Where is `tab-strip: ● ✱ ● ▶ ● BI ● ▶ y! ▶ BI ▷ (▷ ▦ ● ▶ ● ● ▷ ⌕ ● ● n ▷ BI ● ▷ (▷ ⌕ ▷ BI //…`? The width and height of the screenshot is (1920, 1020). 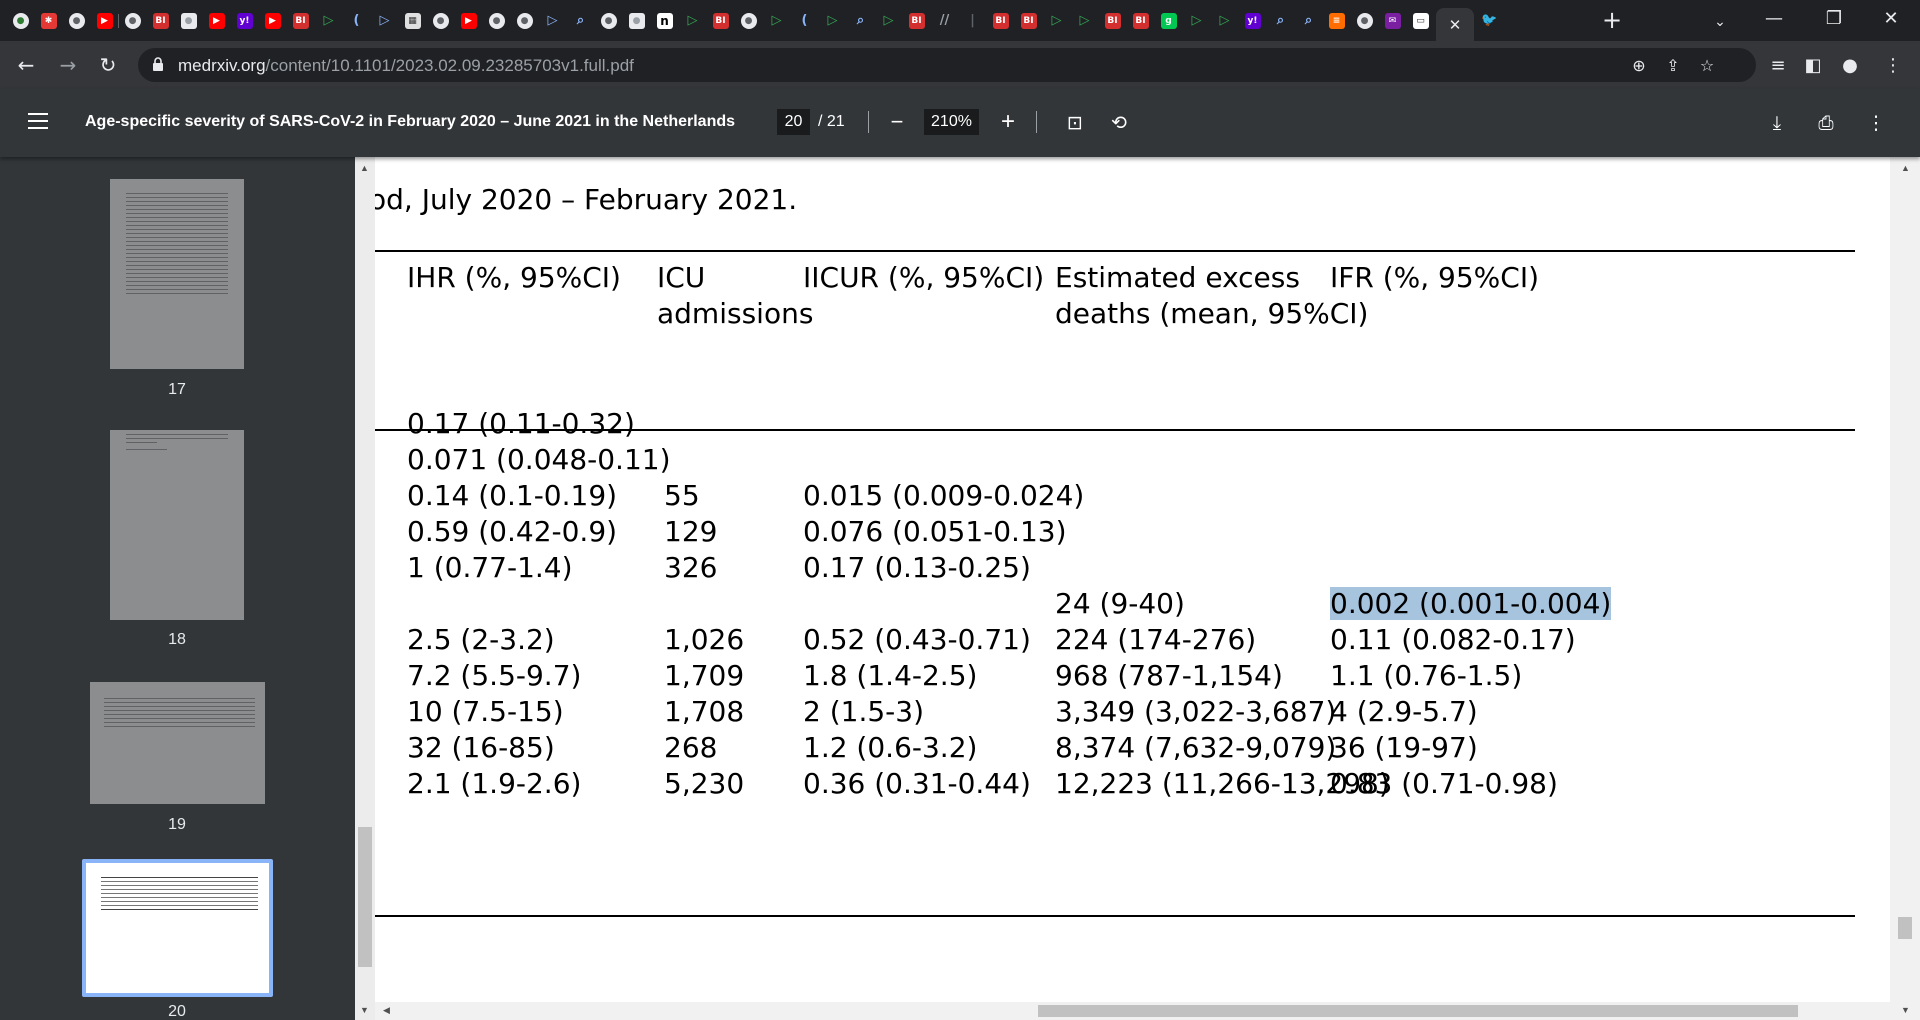 tab-strip: ● ✱ ● ▶ ● BI ● ▶ y! ▶ BI ▷ (▷ ▦ ● ▶ ● ● ▷ ⌕ ● ● n ▷ BI ● ▷ (▷ ⌕ ▷ BI //… is located at coordinates (960, 20).